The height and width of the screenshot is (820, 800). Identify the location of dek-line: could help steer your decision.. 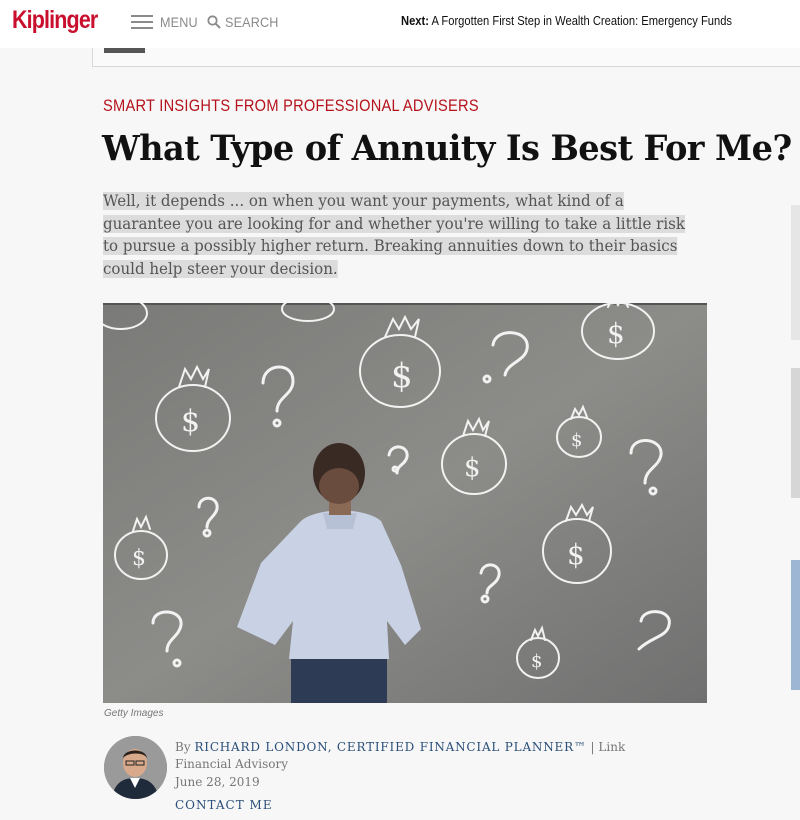
(220, 268).